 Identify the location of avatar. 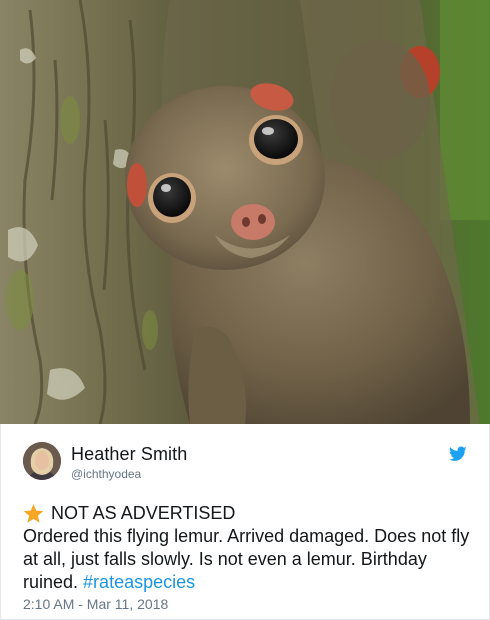
(42, 461).